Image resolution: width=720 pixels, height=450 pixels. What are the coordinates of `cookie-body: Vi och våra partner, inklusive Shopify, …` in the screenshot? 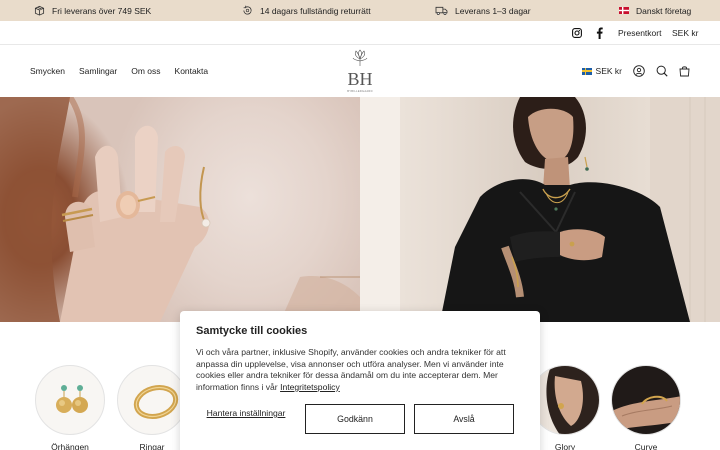 It's located at (360, 370).